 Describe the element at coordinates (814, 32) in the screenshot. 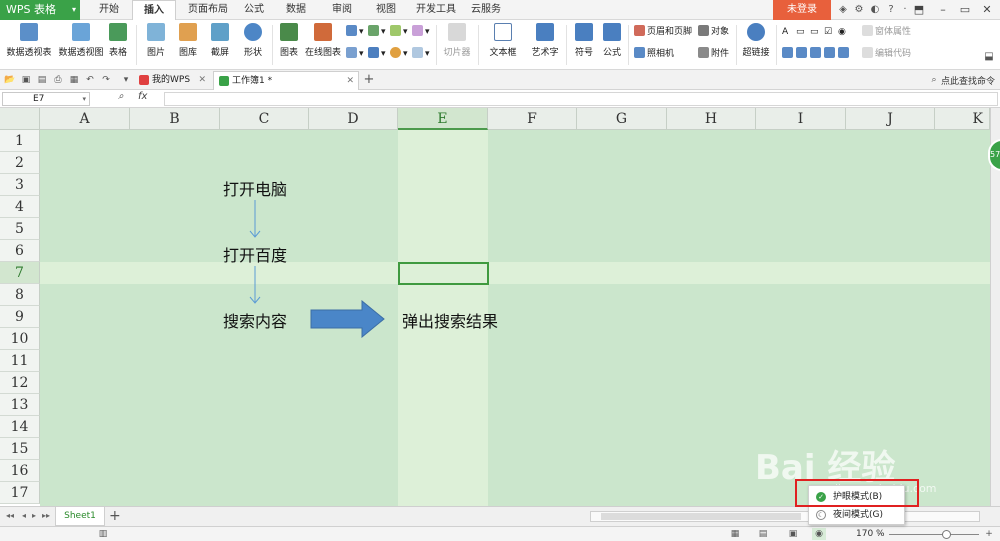

I see `button-control-icon: ▭` at that location.